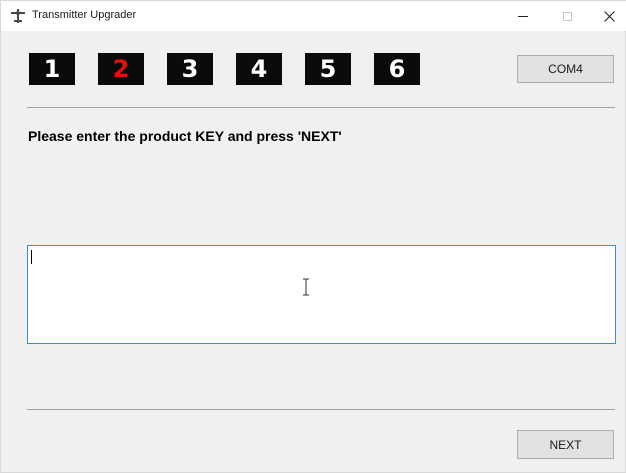 This screenshot has width=626, height=473. What do you see at coordinates (321, 409) in the screenshot?
I see `bottom-divider` at bounding box center [321, 409].